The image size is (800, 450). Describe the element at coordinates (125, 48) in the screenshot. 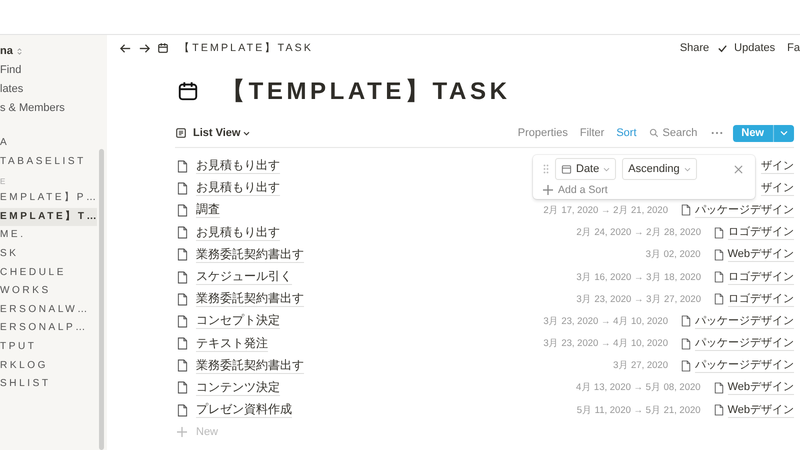

I see `back-arrow-icon` at that location.